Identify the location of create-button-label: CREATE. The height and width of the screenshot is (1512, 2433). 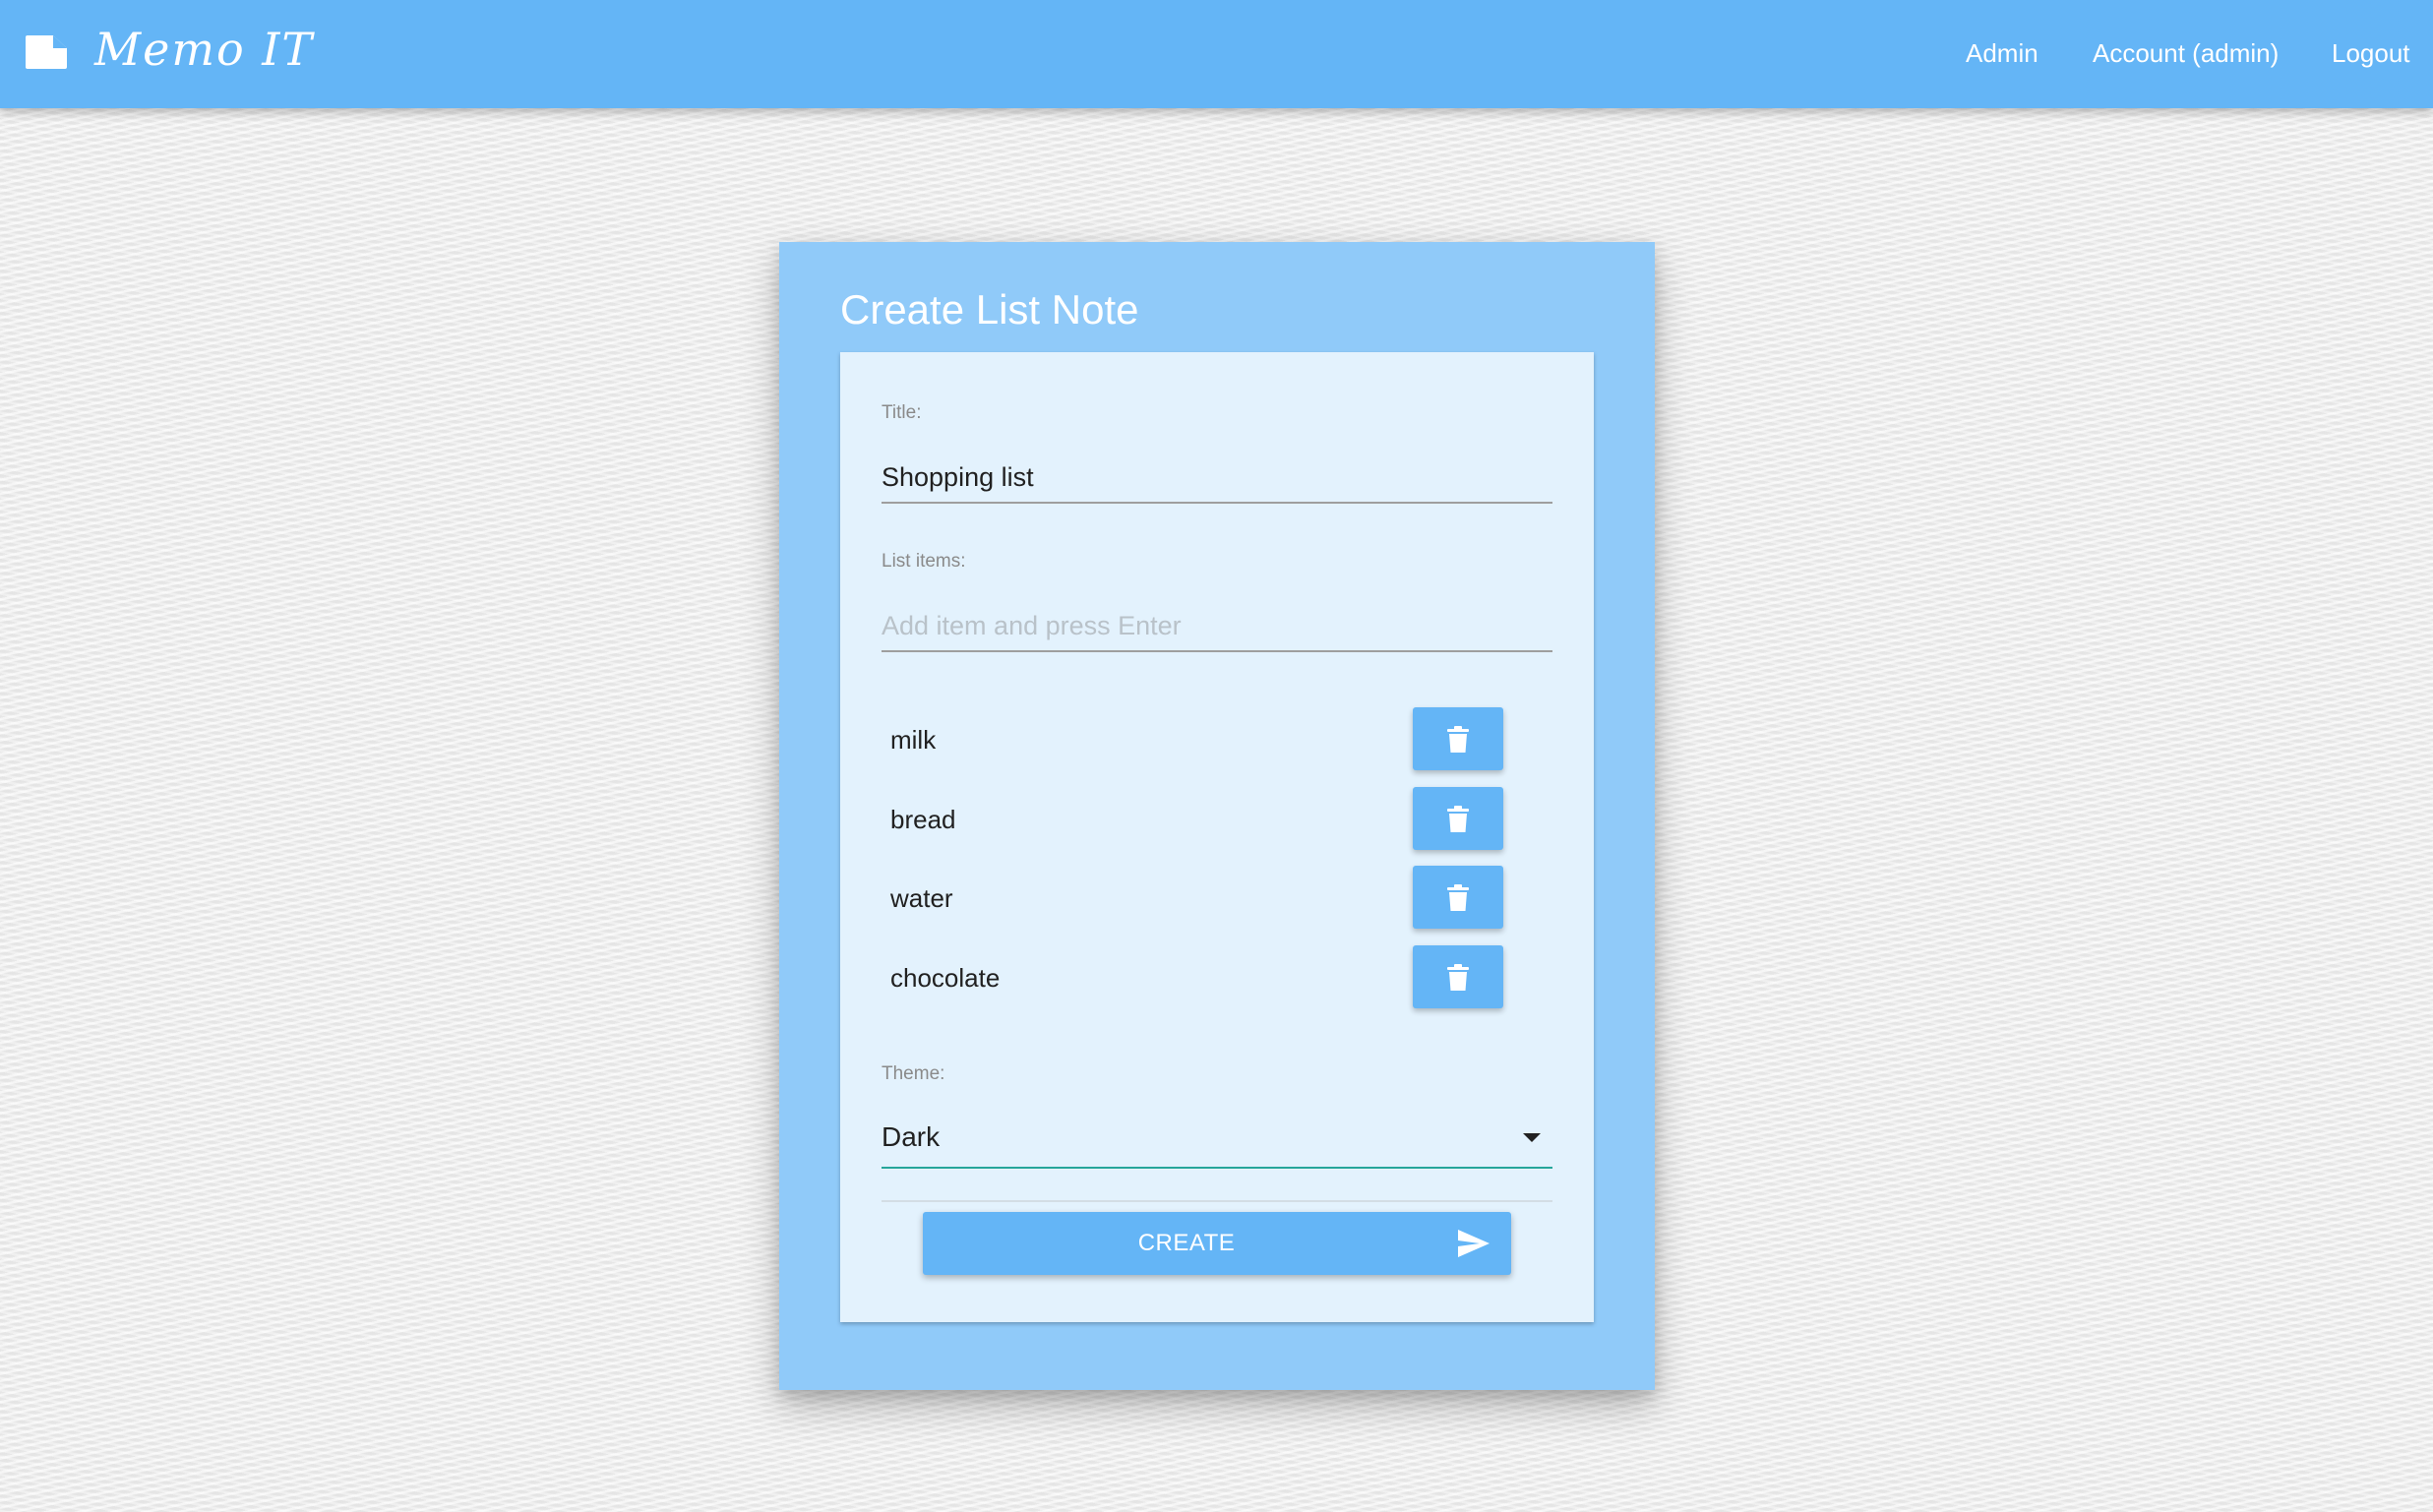
(1186, 1243).